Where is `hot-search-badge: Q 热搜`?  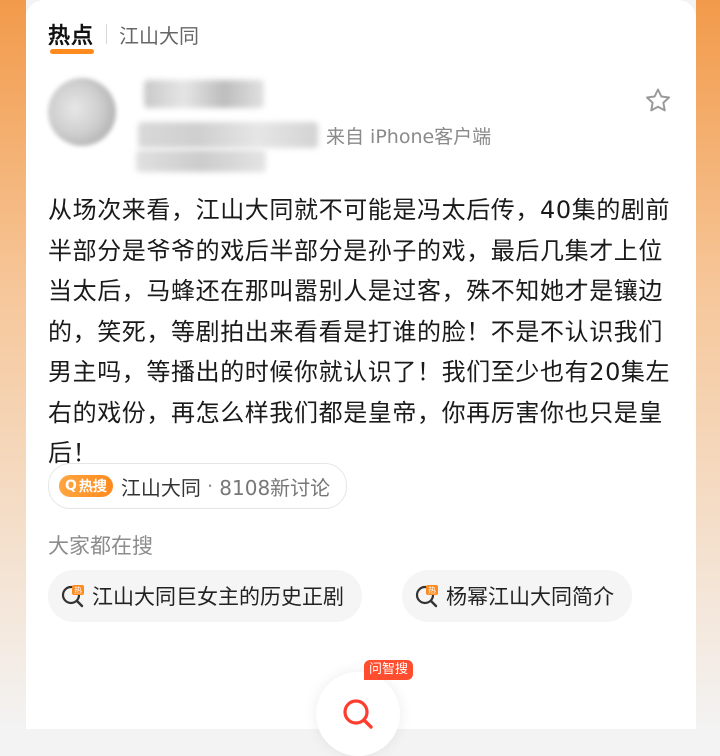 hot-search-badge: Q 热搜 is located at coordinates (86, 486).